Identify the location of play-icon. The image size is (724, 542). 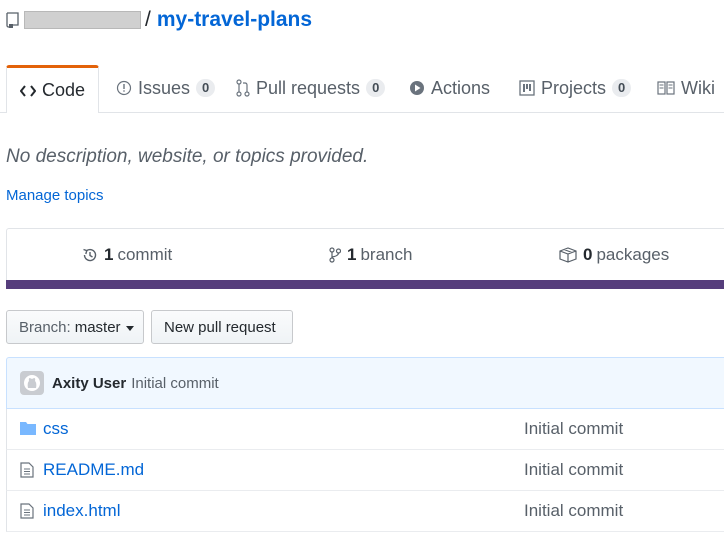
(417, 88).